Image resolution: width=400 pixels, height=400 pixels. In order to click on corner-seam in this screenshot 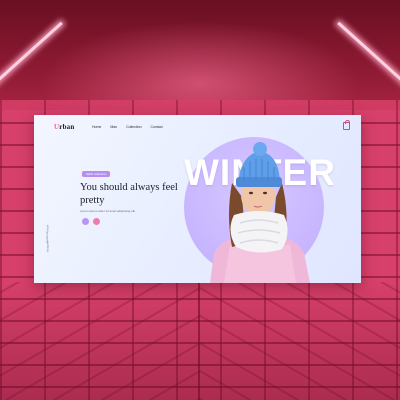, I will do `click(199, 341)`.